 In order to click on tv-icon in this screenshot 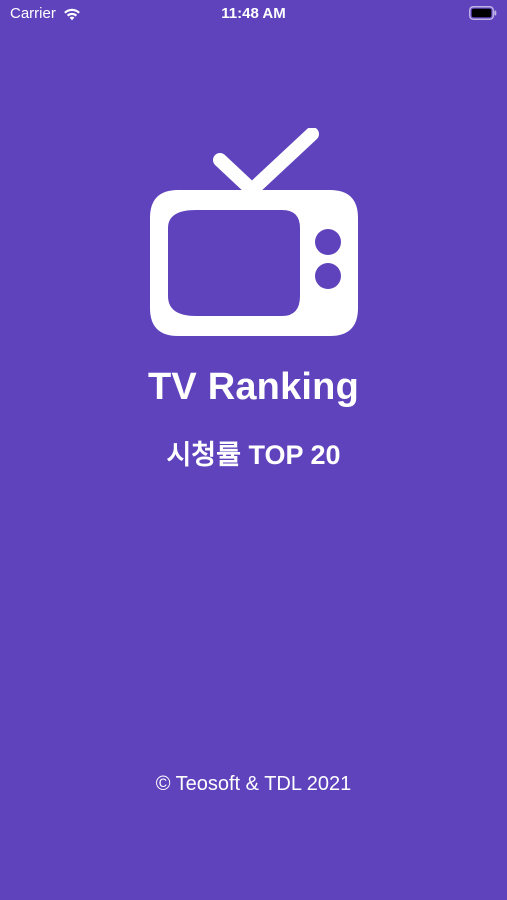, I will do `click(254, 232)`.